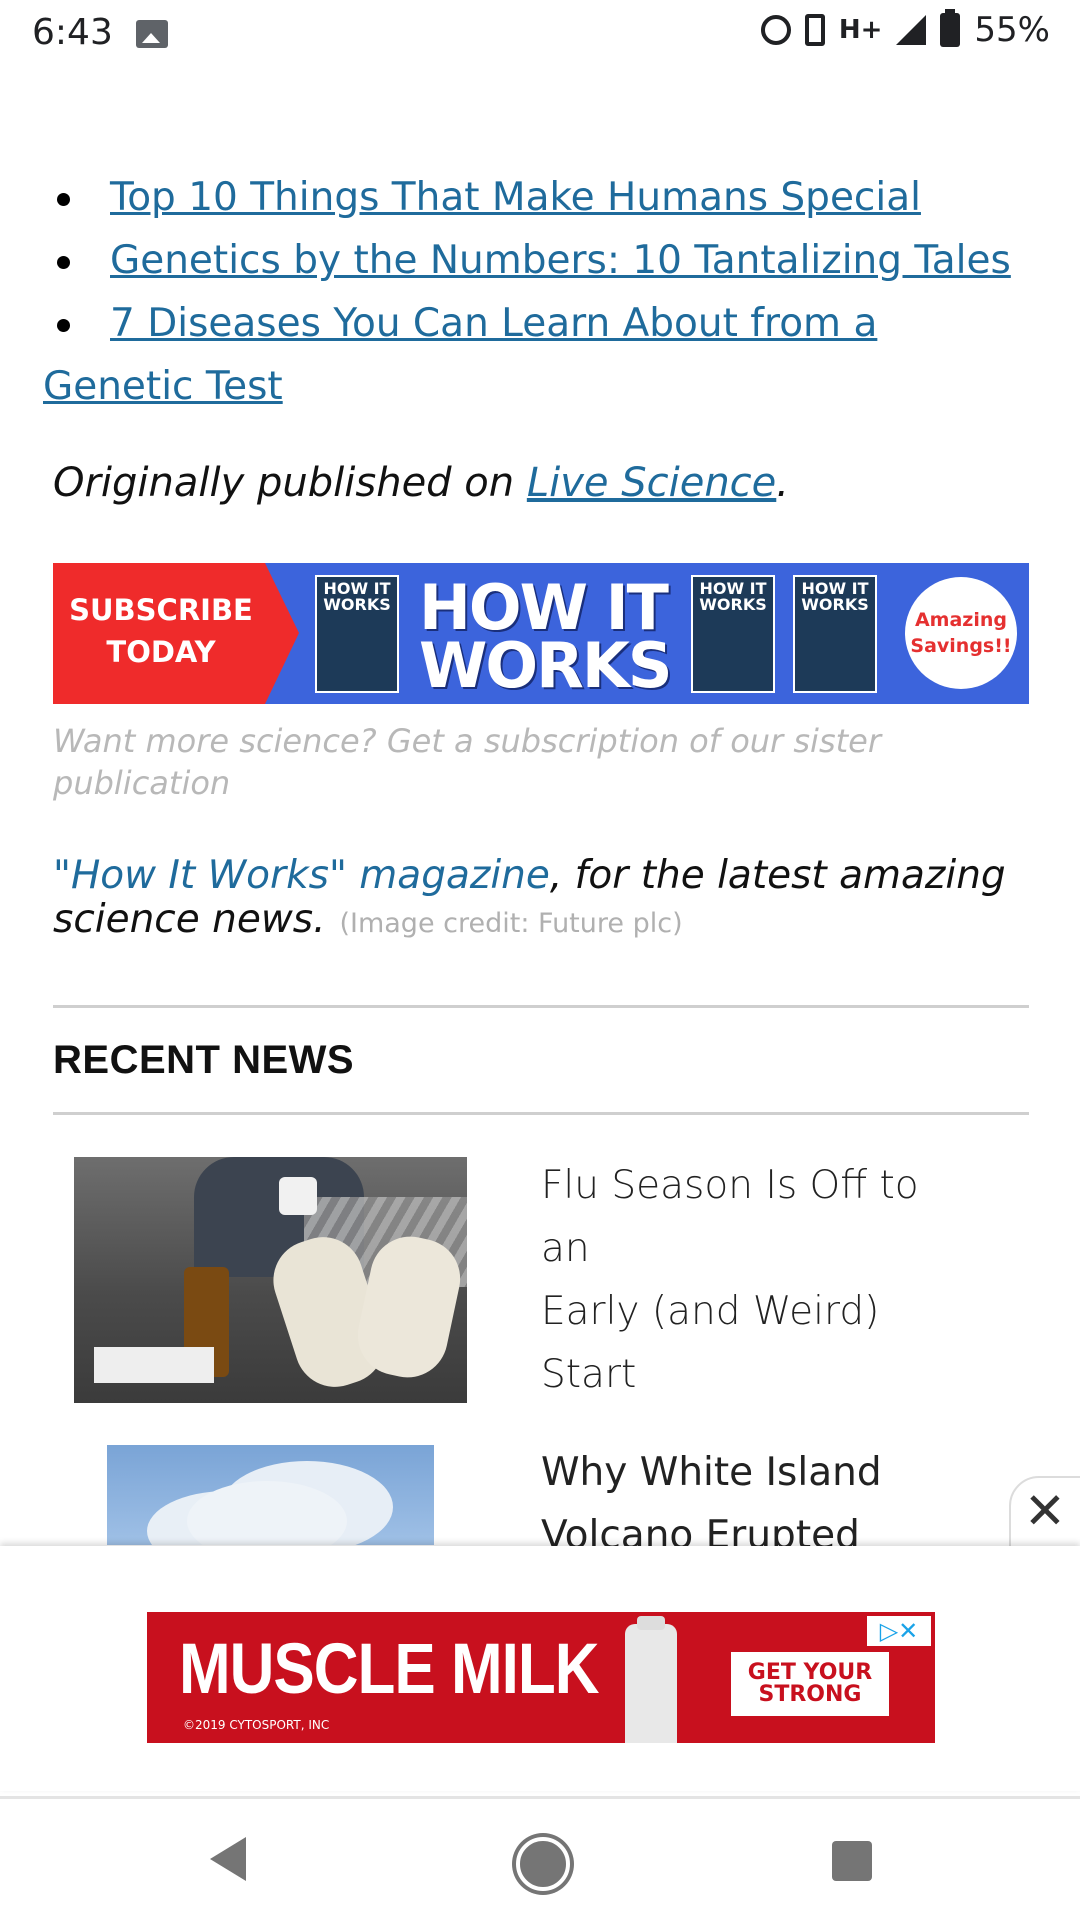  Describe the element at coordinates (142, 783) in the screenshot. I see `caption-line2: publication` at that location.